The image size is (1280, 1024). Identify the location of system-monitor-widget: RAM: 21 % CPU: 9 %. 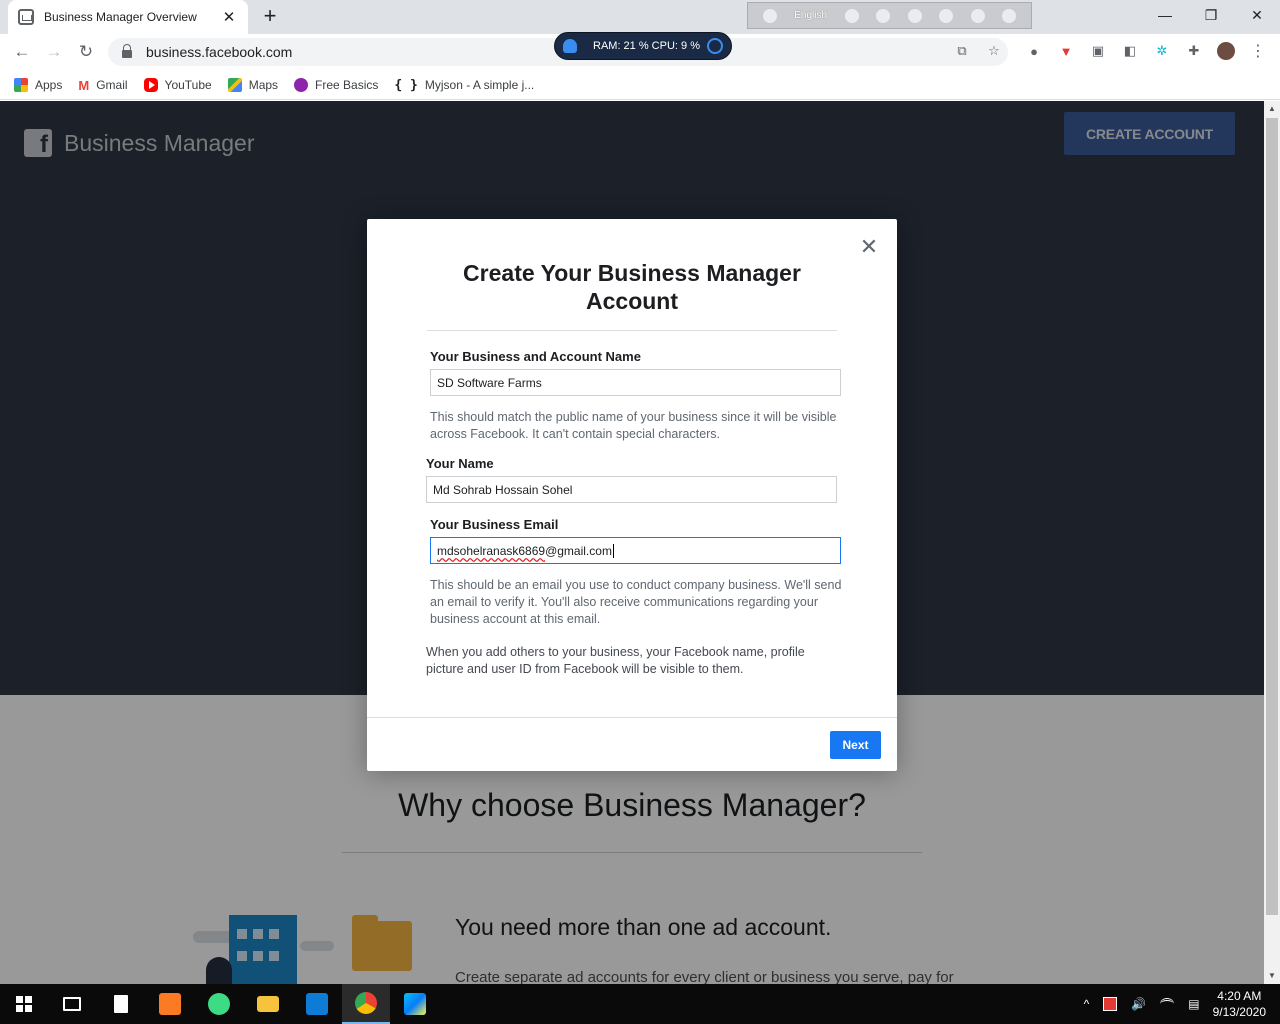
(643, 46).